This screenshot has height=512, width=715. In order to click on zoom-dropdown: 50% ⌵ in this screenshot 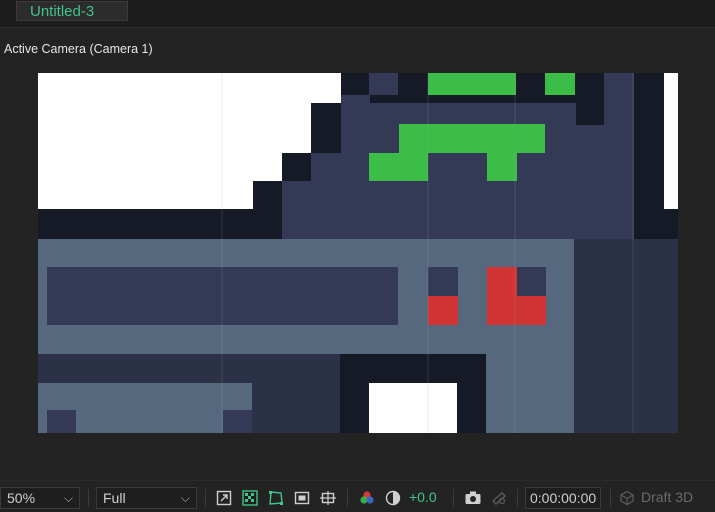, I will do `click(40, 498)`.